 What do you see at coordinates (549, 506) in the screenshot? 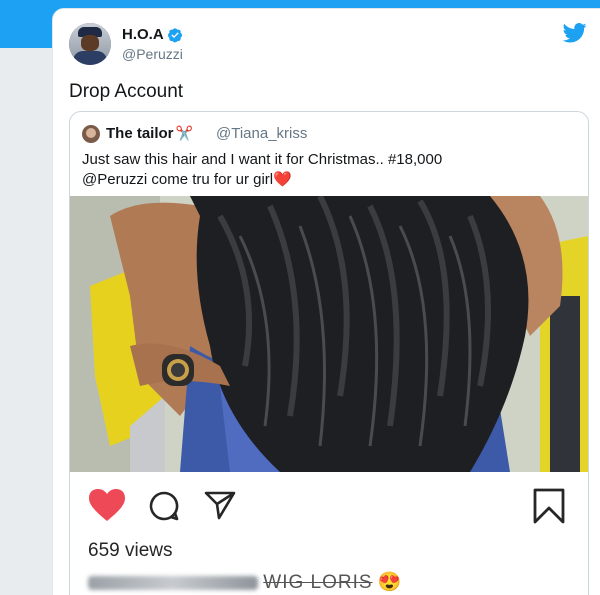
I see `bookmark-icon` at bounding box center [549, 506].